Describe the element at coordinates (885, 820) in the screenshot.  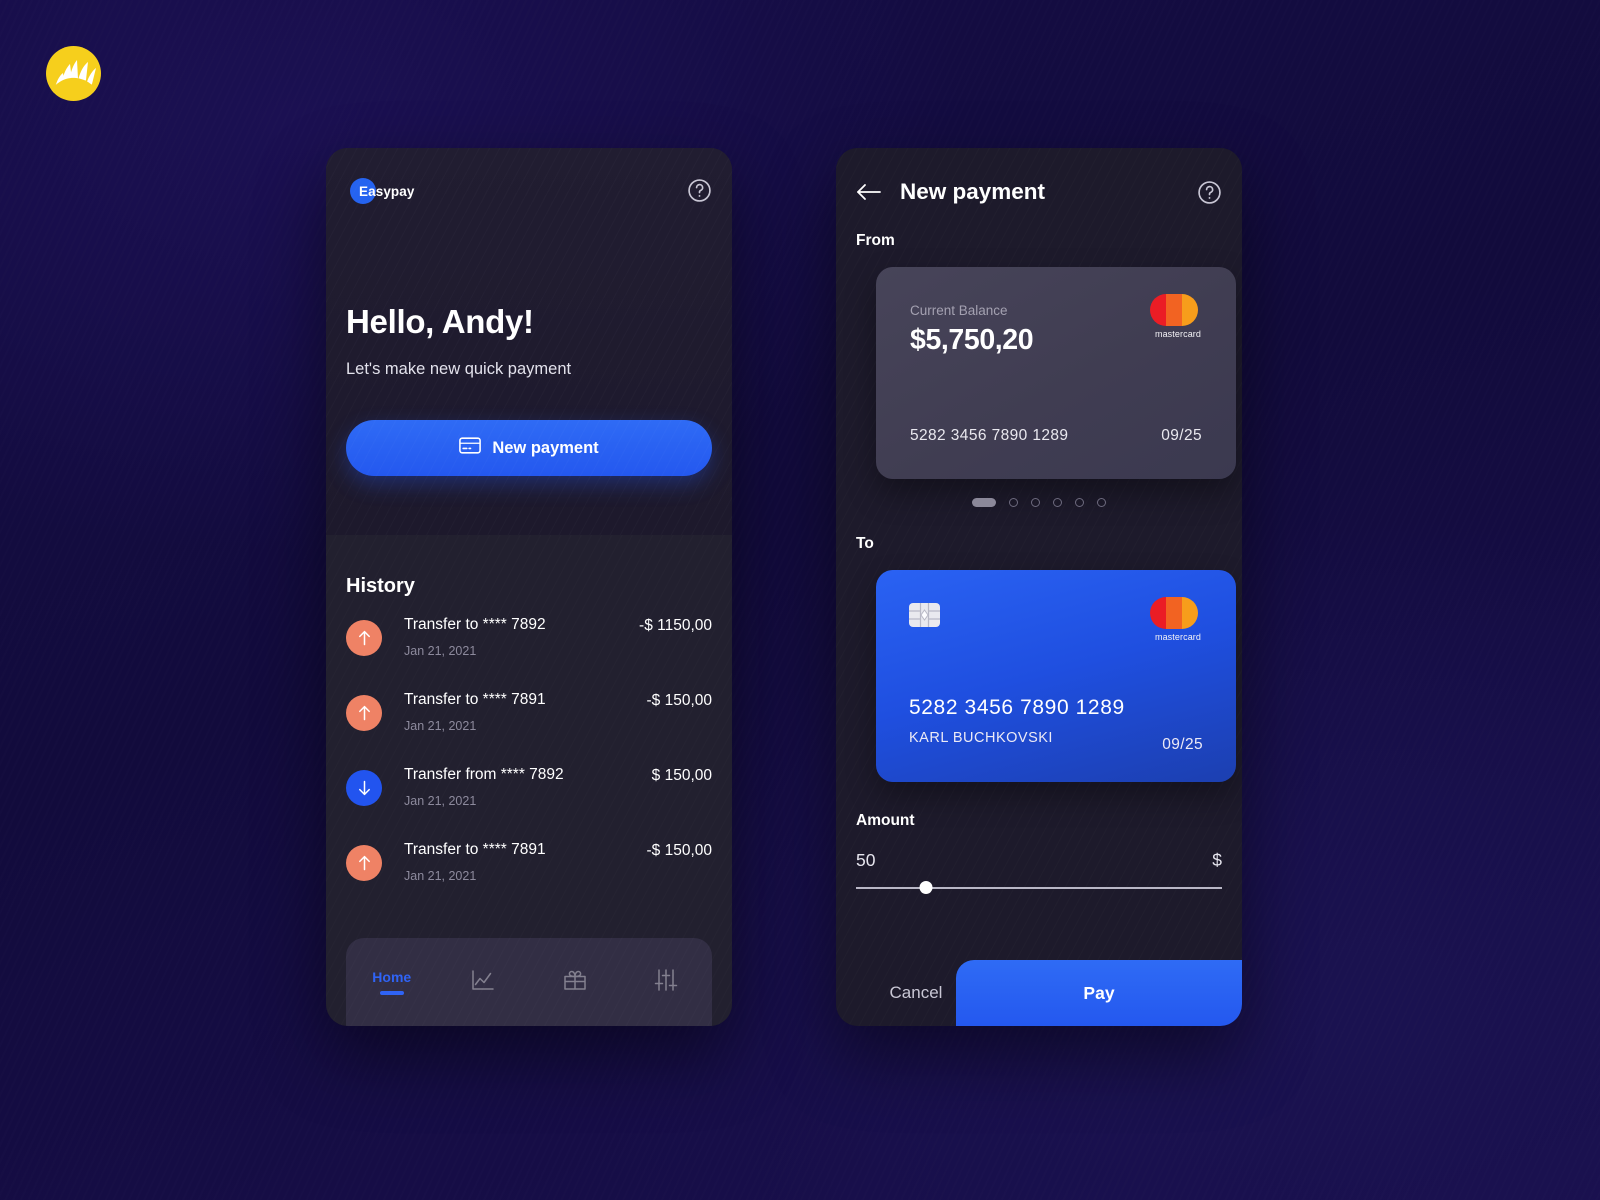
I see `amount-label: Amount` at that location.